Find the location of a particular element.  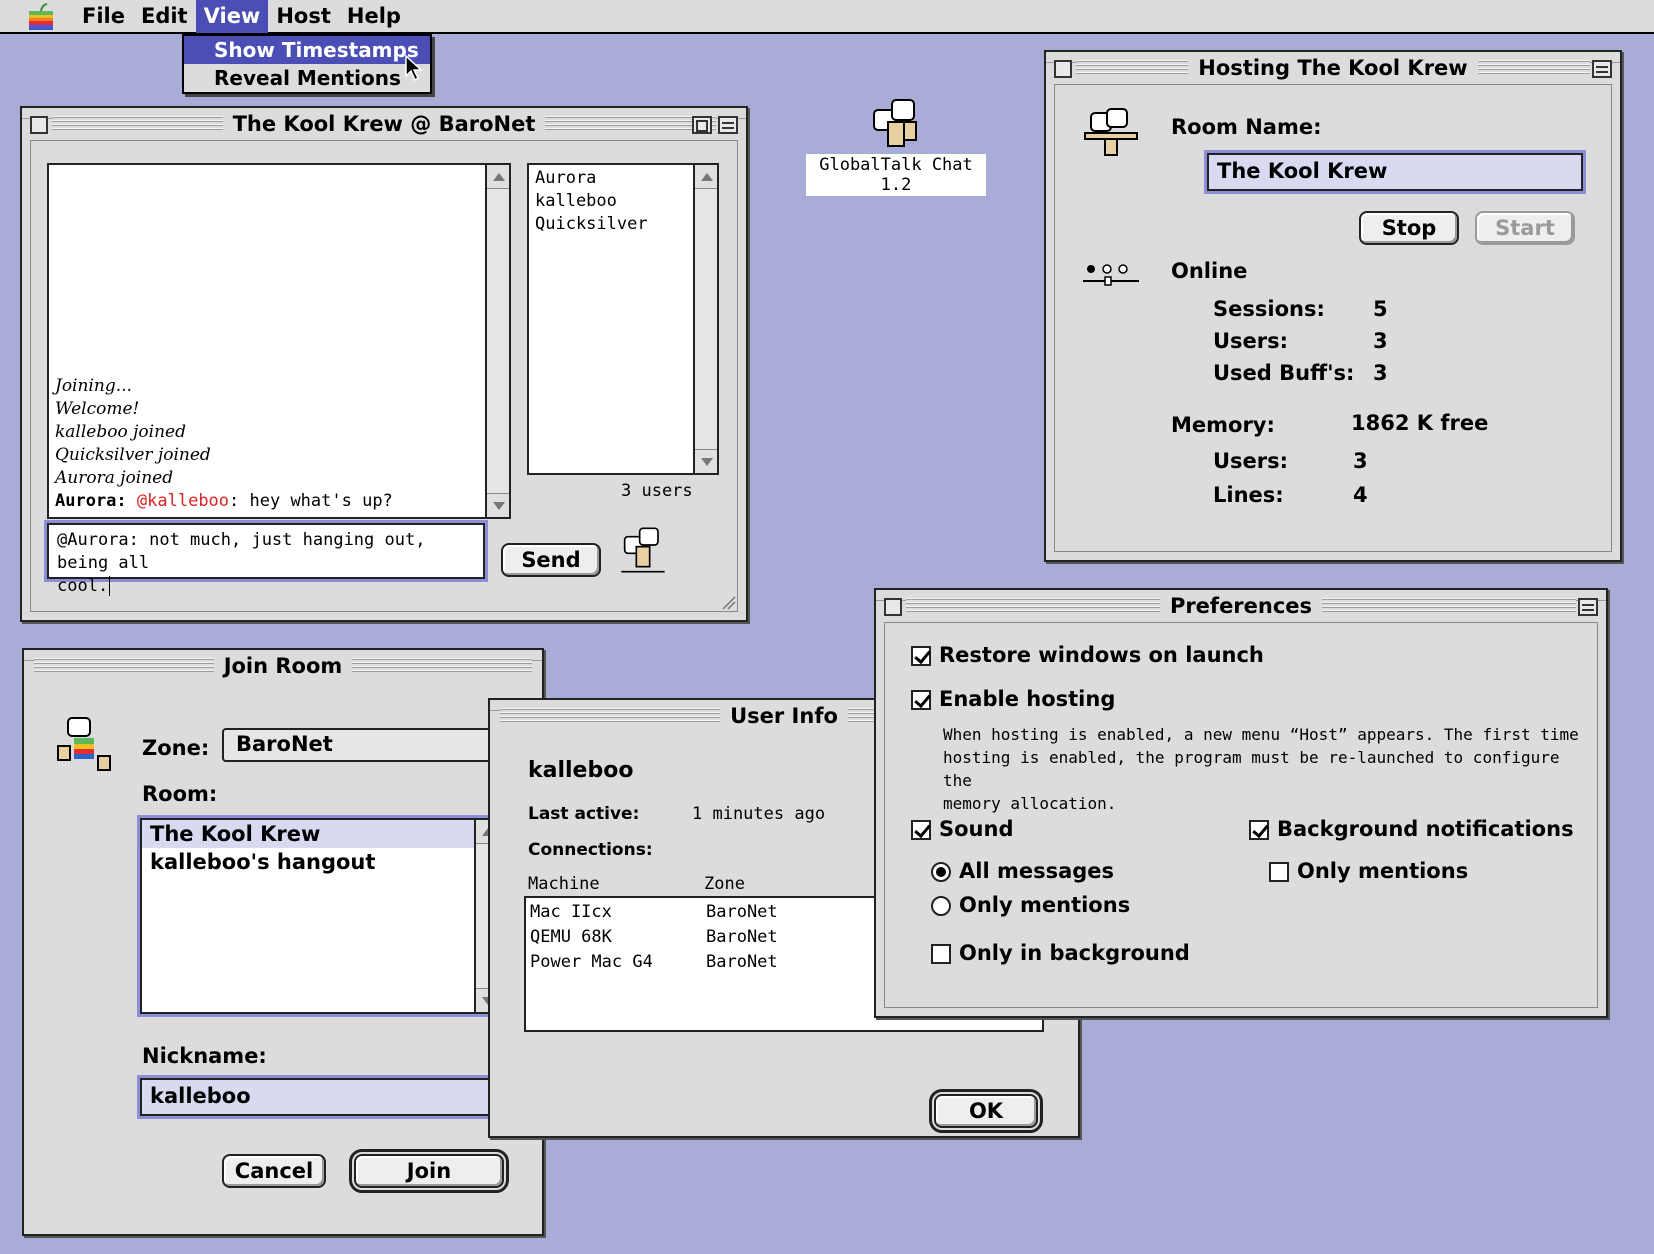

user-list-item: Quicksilver is located at coordinates (591, 224).